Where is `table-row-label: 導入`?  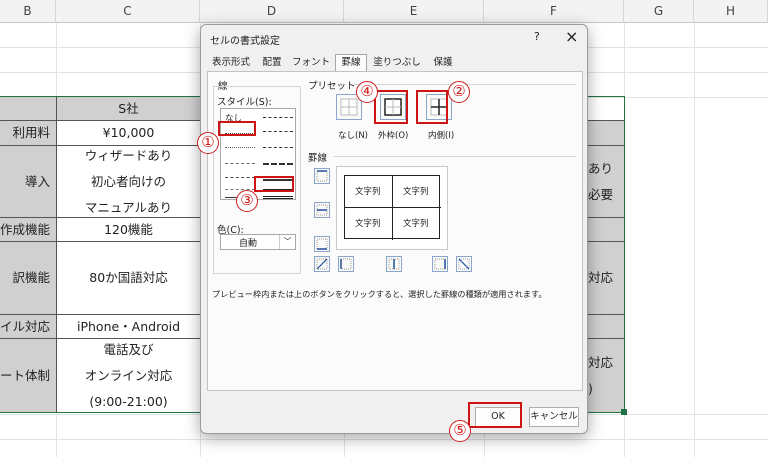
table-row-label: 導入 is located at coordinates (28, 182).